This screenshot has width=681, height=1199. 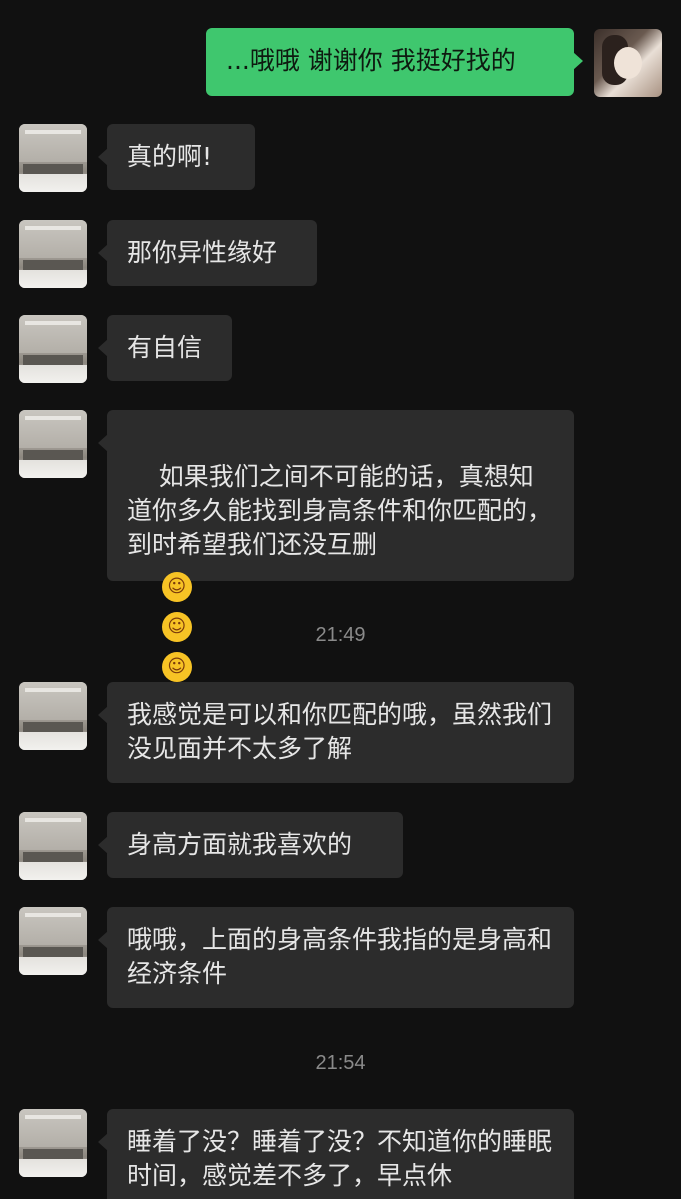 I want to click on grin-emoji-icon: ☺, so click(x=176, y=667).